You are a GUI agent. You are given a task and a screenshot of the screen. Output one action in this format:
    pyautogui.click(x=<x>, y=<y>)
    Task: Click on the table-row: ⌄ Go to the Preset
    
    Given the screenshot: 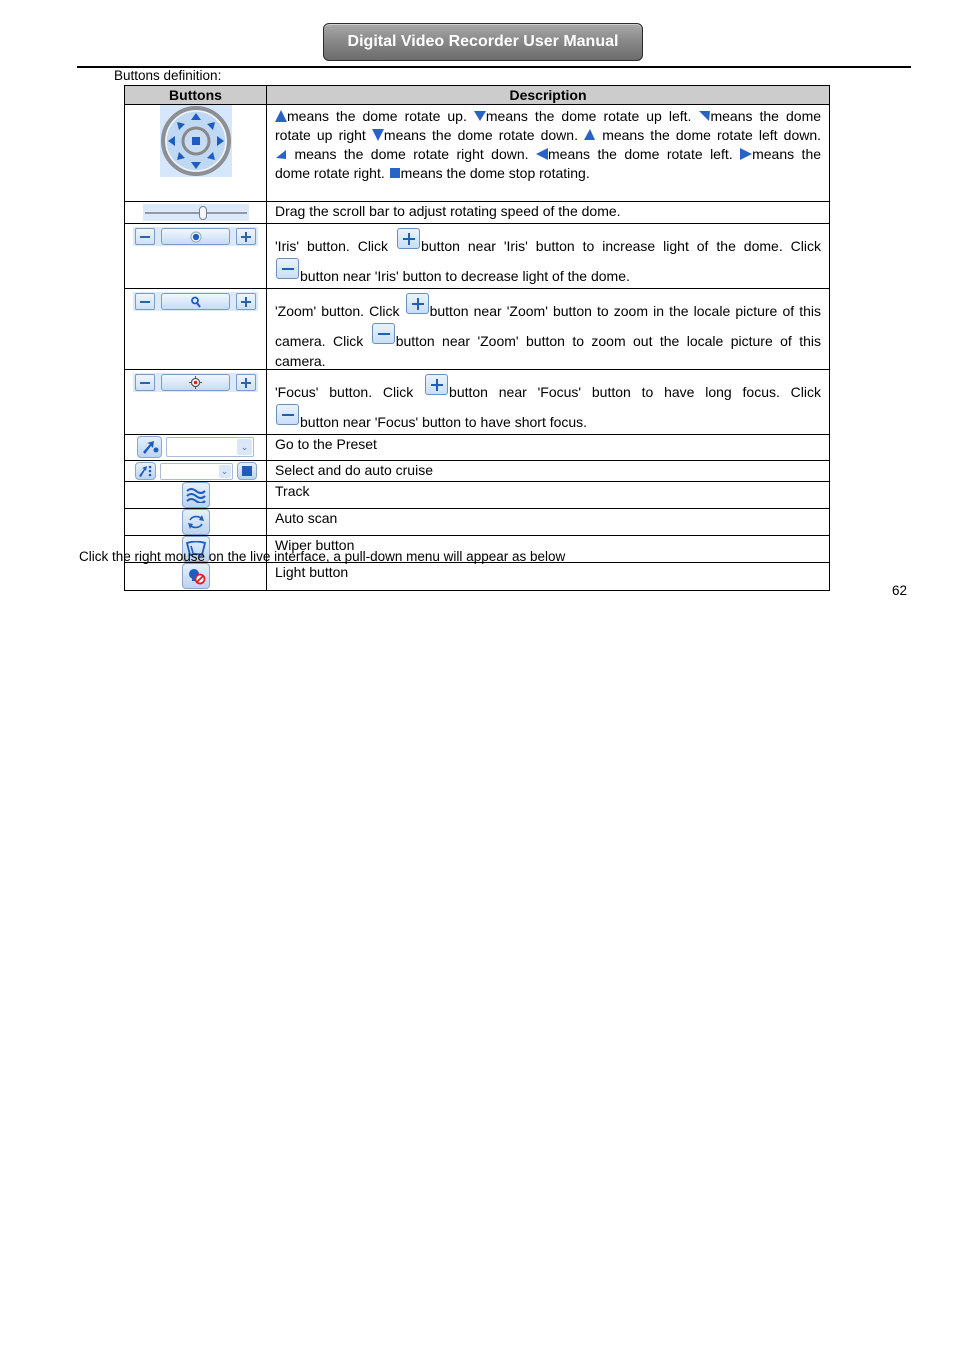 What is the action you would take?
    pyautogui.click(x=477, y=447)
    